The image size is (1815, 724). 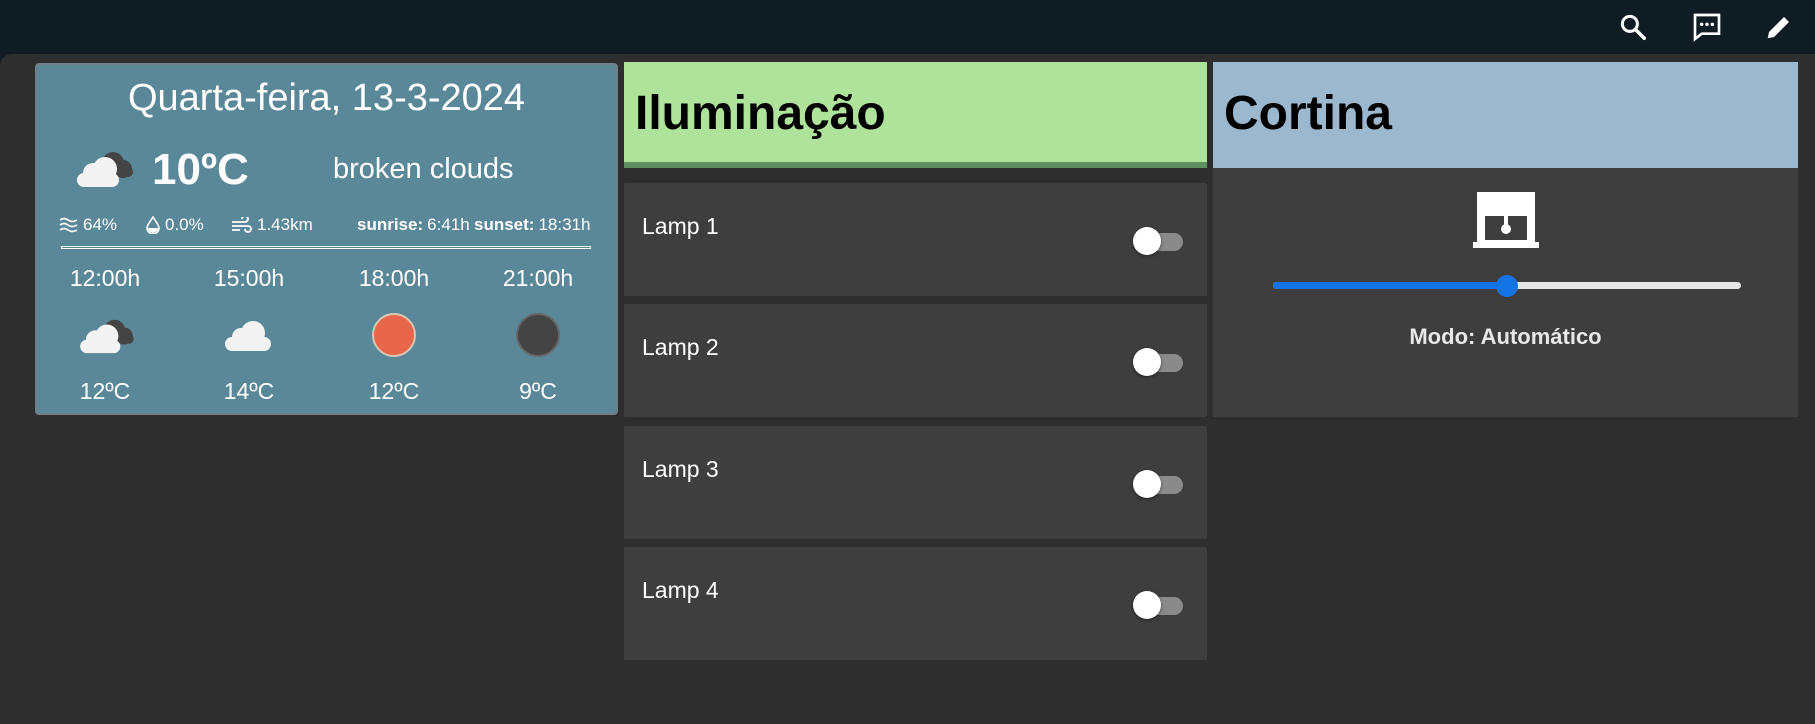 I want to click on slider-fill, so click(x=1390, y=285).